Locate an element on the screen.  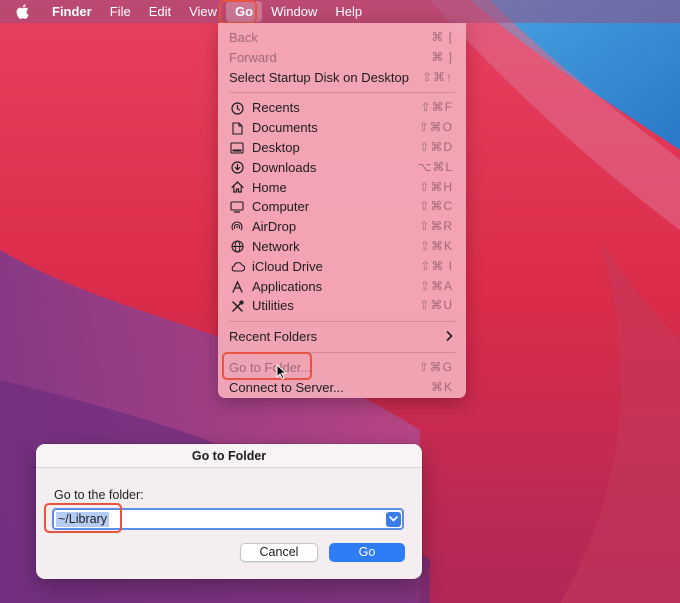
menu-item-home: Home ⇧⌘H is located at coordinates (342, 188).